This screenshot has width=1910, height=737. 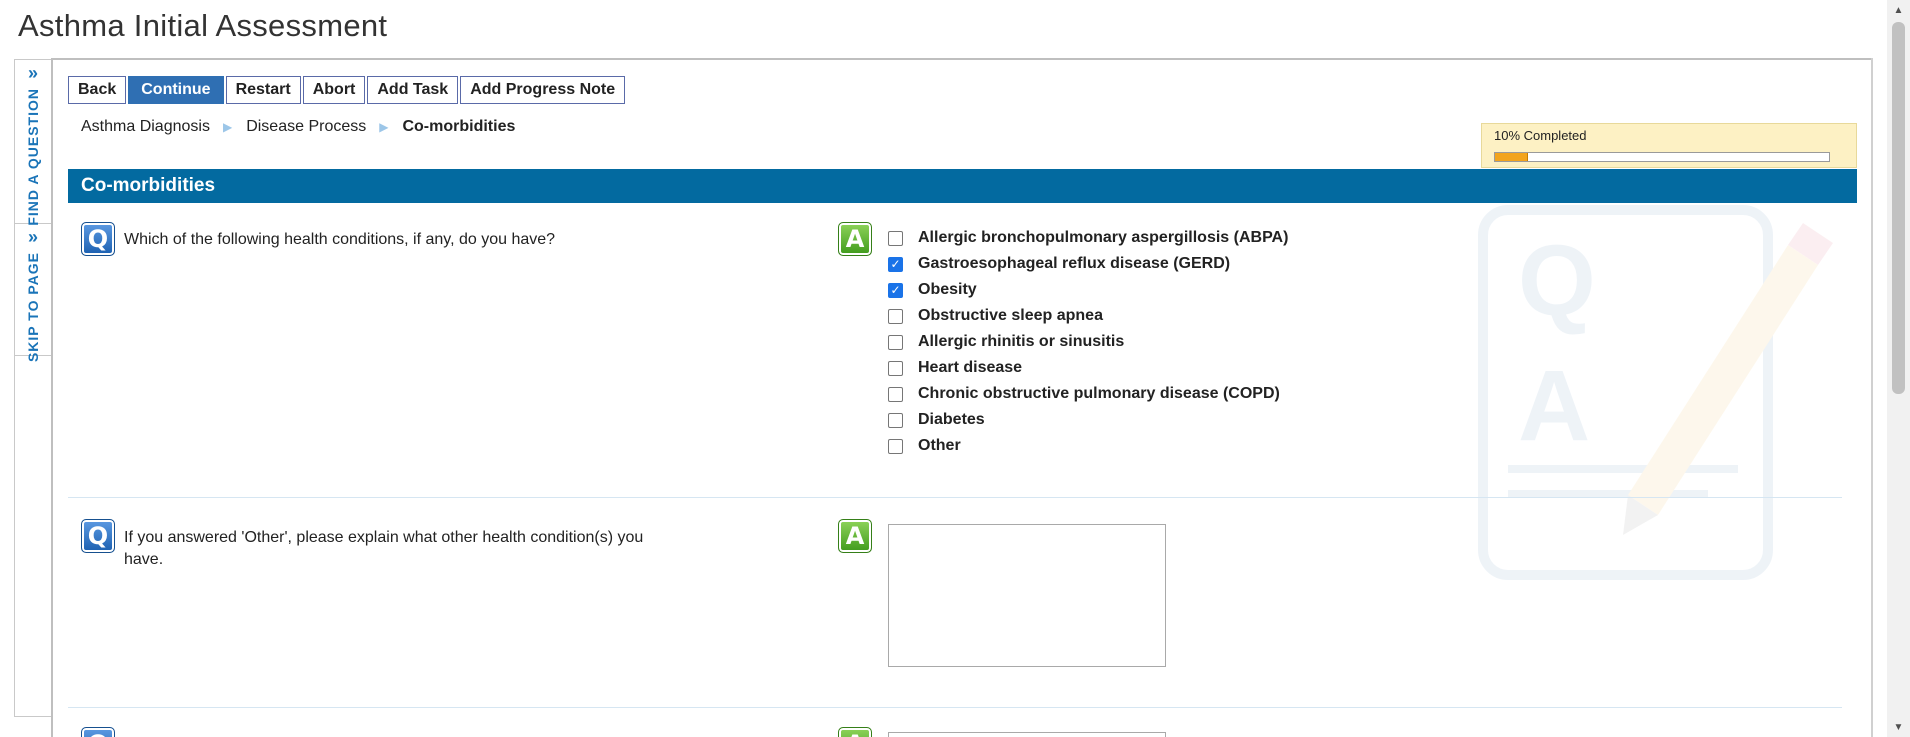 I want to click on option-rhinitis: Allergic rhinitis or sinusitis, so click(x=1088, y=342).